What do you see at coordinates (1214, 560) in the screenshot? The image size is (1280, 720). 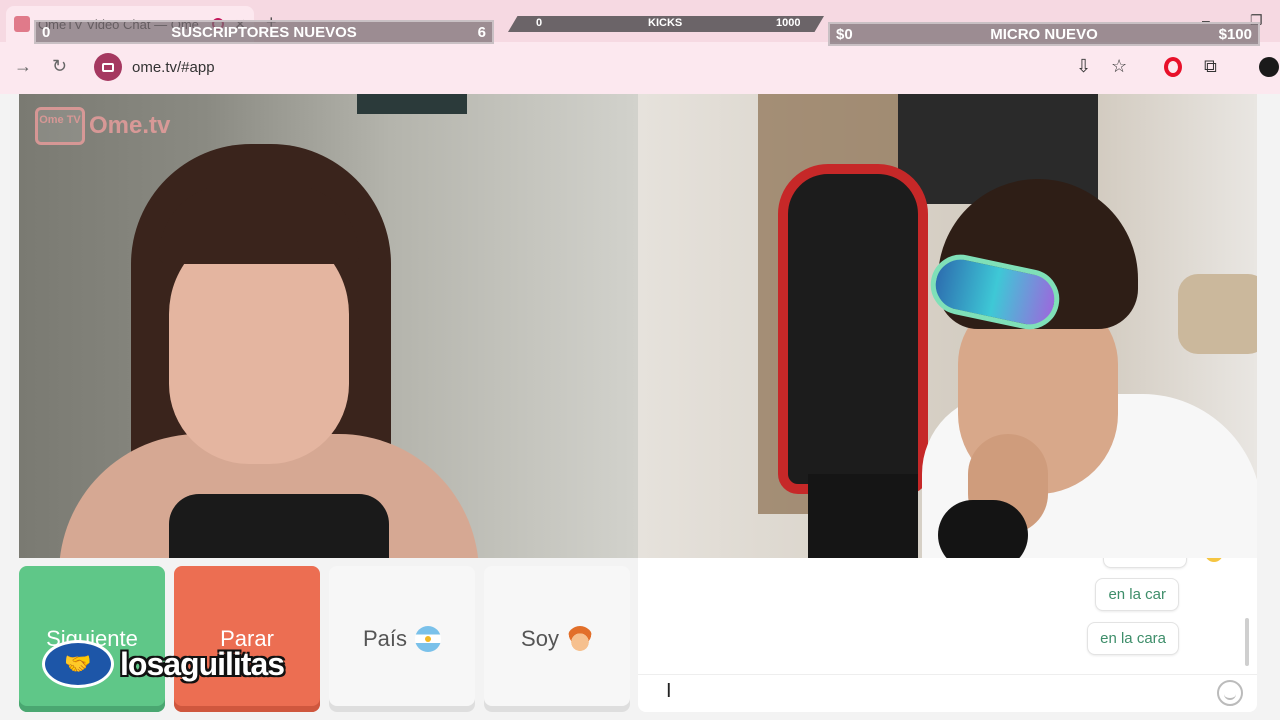 I see `emoji-icon` at bounding box center [1214, 560].